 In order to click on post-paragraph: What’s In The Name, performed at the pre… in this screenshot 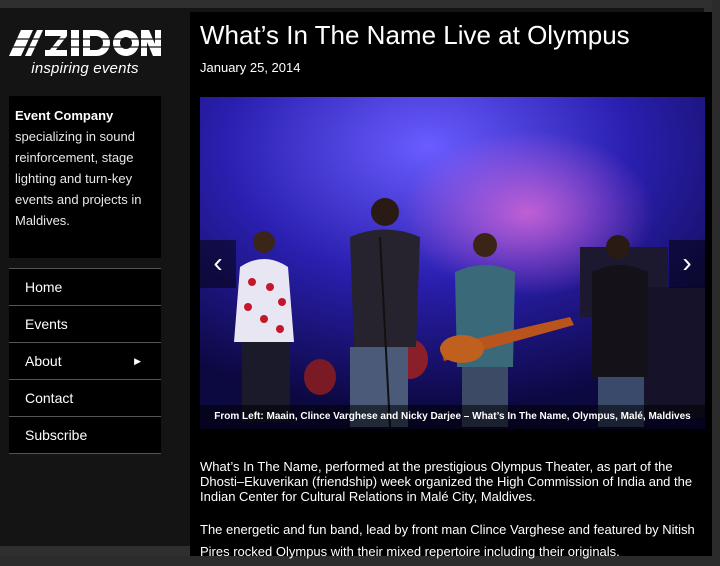, I will do `click(446, 481)`.